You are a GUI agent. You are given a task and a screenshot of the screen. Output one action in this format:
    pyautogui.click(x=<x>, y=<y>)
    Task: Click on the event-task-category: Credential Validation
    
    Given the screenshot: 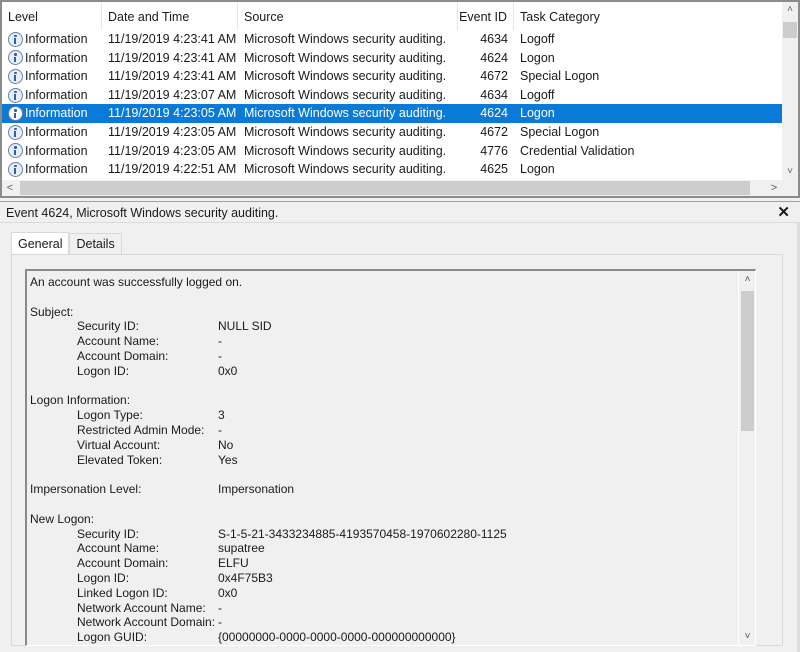 What is the action you would take?
    pyautogui.click(x=577, y=150)
    